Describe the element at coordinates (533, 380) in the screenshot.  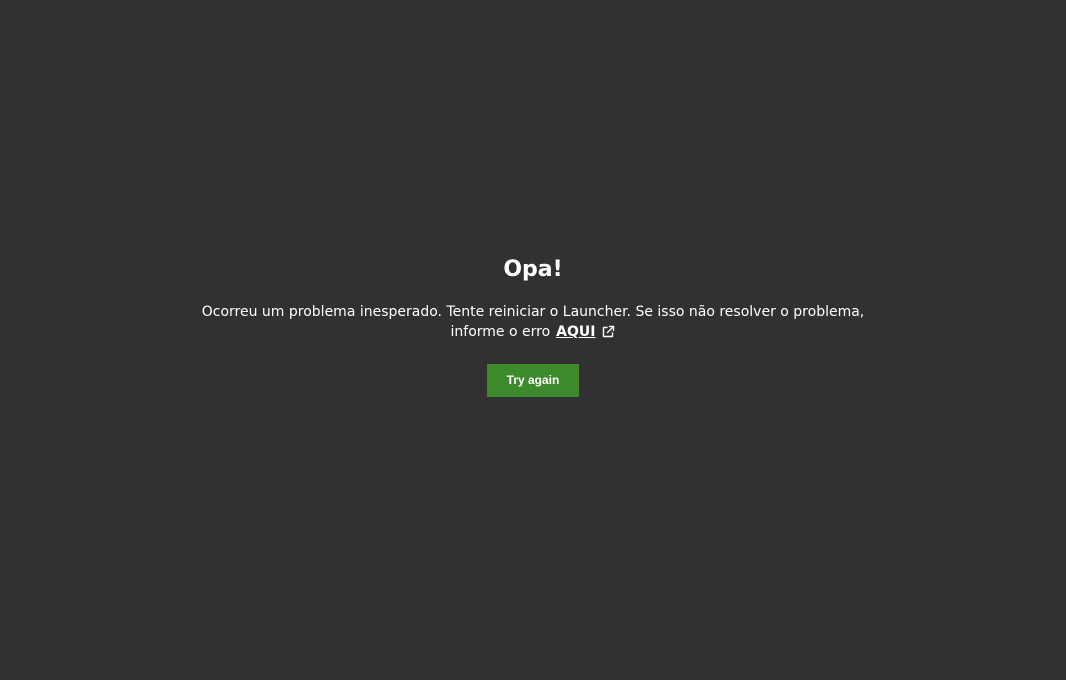
I see `try-again-button: Try again` at that location.